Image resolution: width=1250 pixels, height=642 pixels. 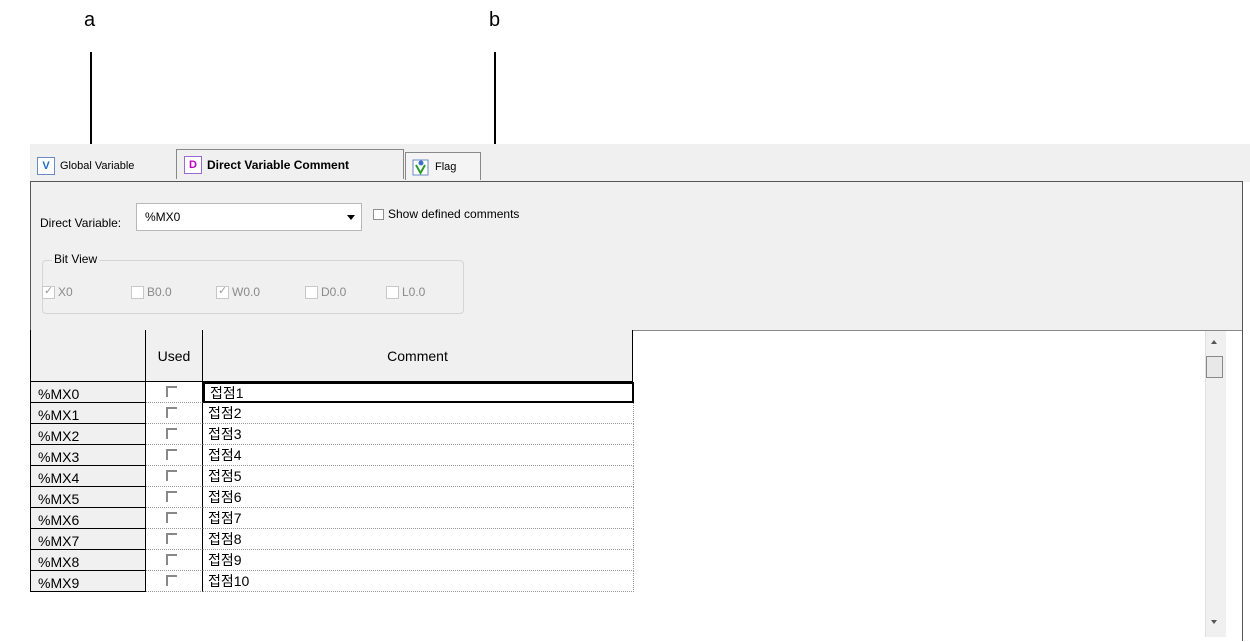 I want to click on bit-label-d0: D0.0, so click(x=334, y=292).